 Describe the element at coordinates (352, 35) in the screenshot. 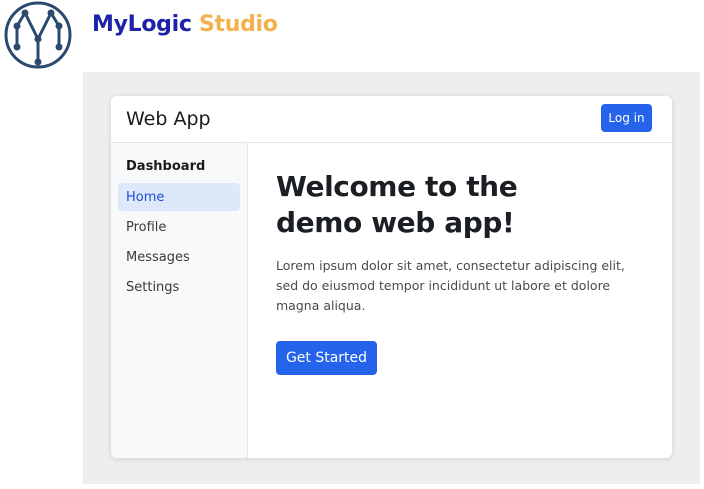

I see `brand-header: MyLogic Studio` at that location.